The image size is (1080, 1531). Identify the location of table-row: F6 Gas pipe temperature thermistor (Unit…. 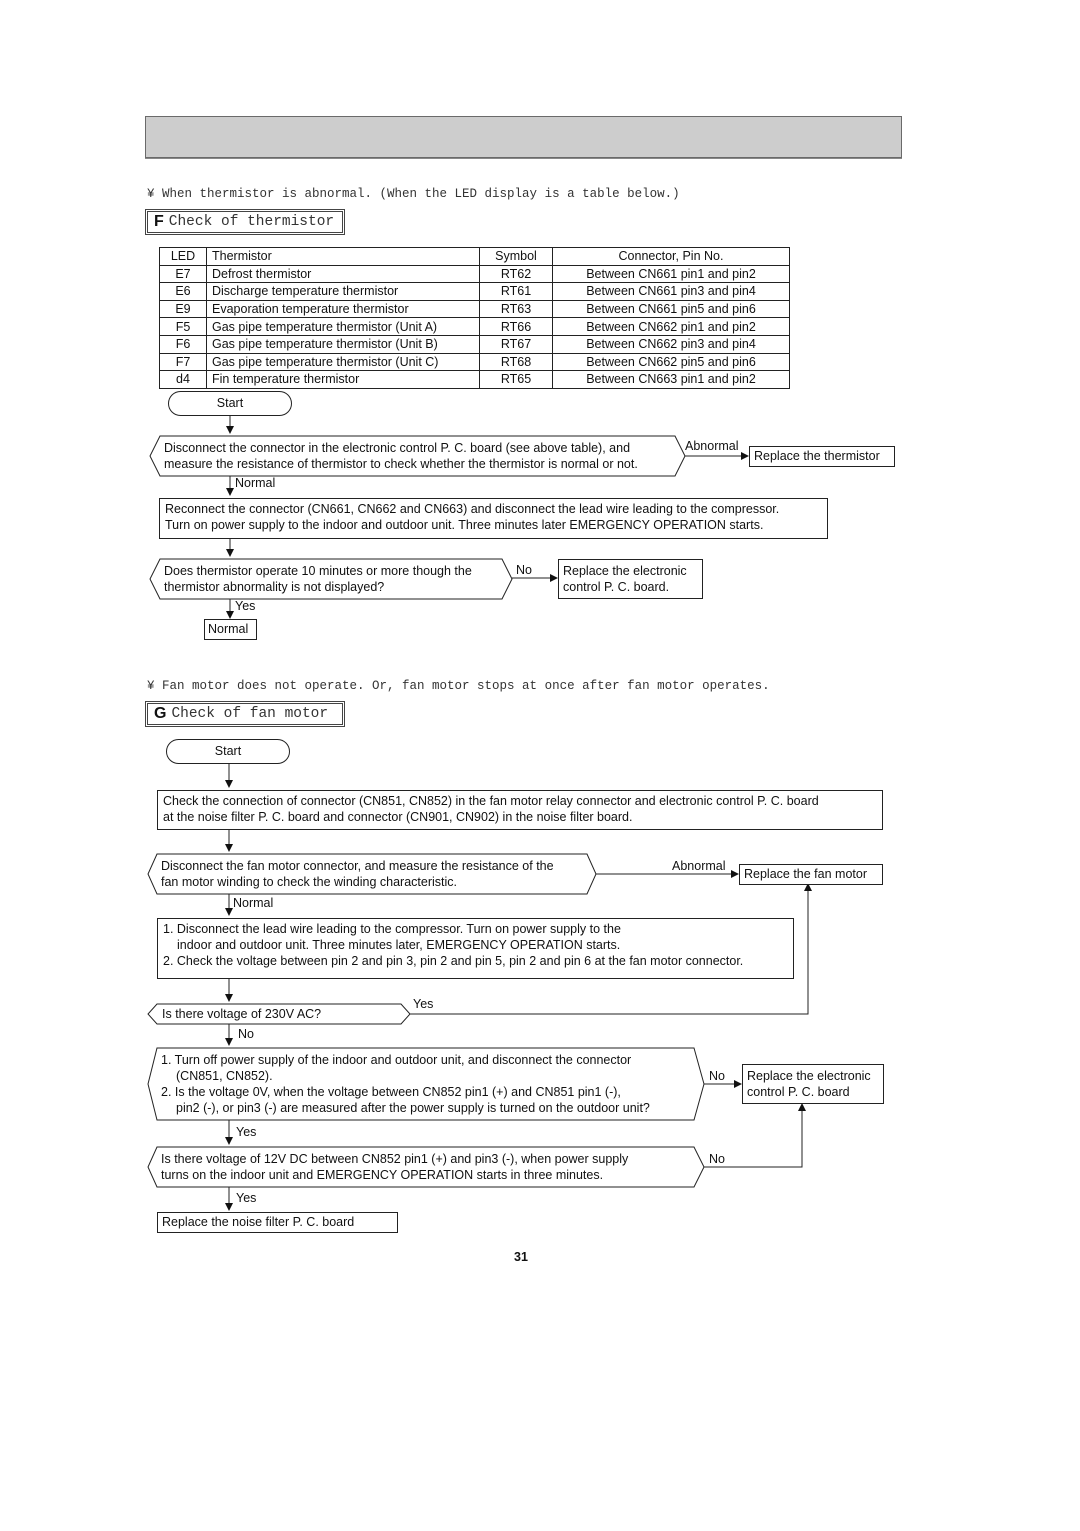
(474, 344).